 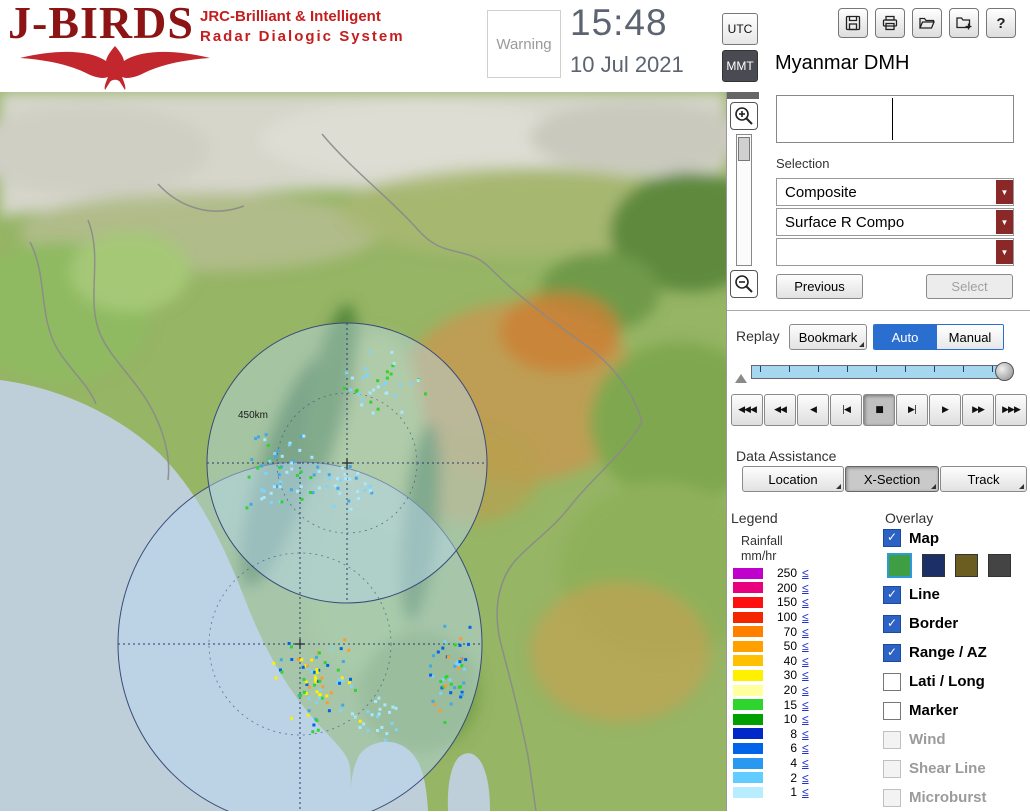 I want to click on overlay-item-microburst: Microburst, so click(x=956, y=797).